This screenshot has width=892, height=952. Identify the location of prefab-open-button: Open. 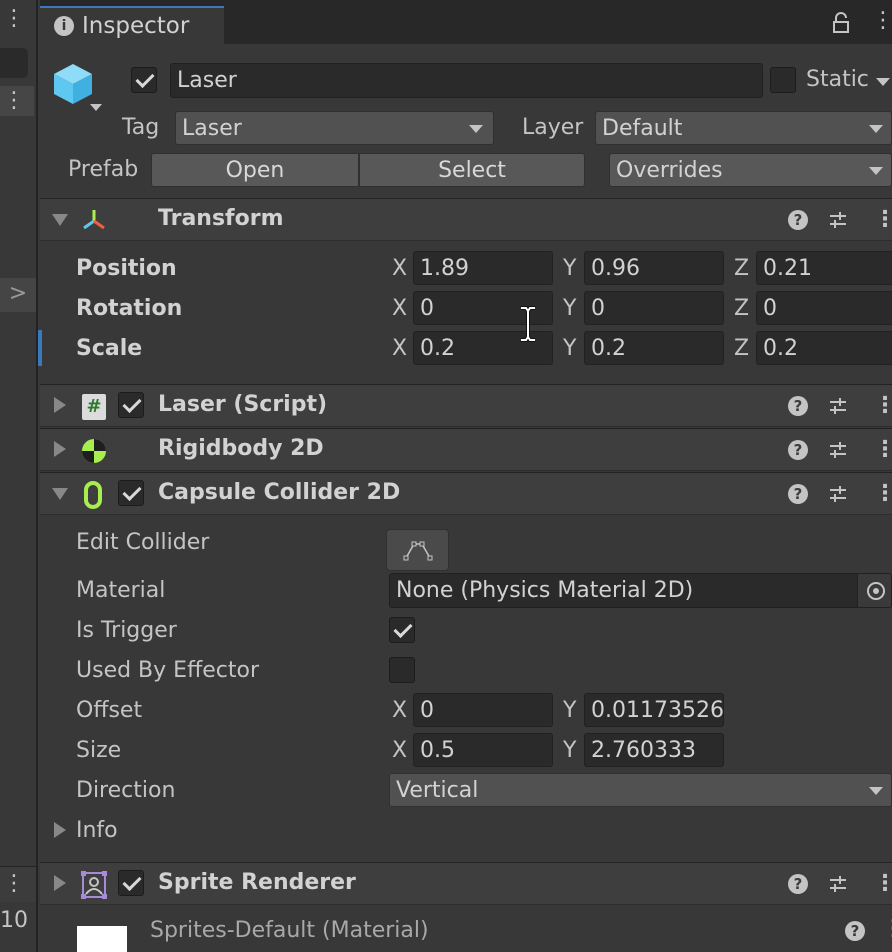
(255, 170).